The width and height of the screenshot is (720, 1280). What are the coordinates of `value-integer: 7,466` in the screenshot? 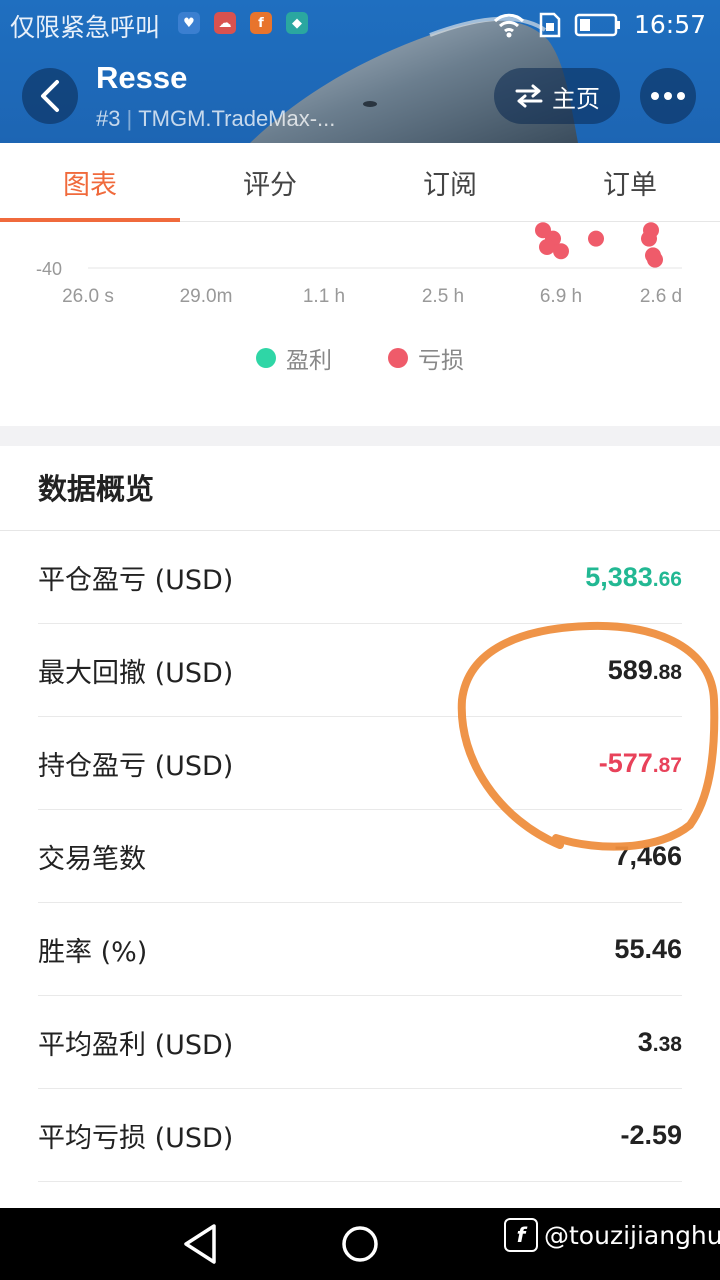 It's located at (648, 855).